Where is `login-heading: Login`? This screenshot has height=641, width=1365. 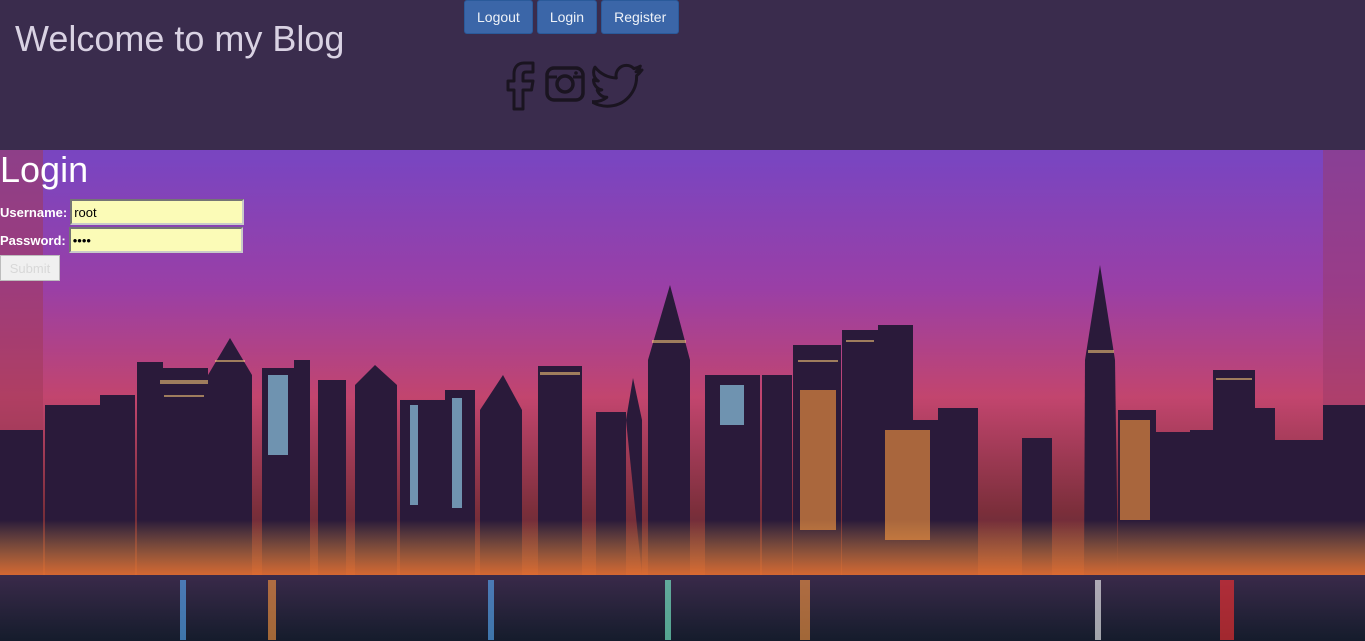
login-heading: Login is located at coordinates (44, 169).